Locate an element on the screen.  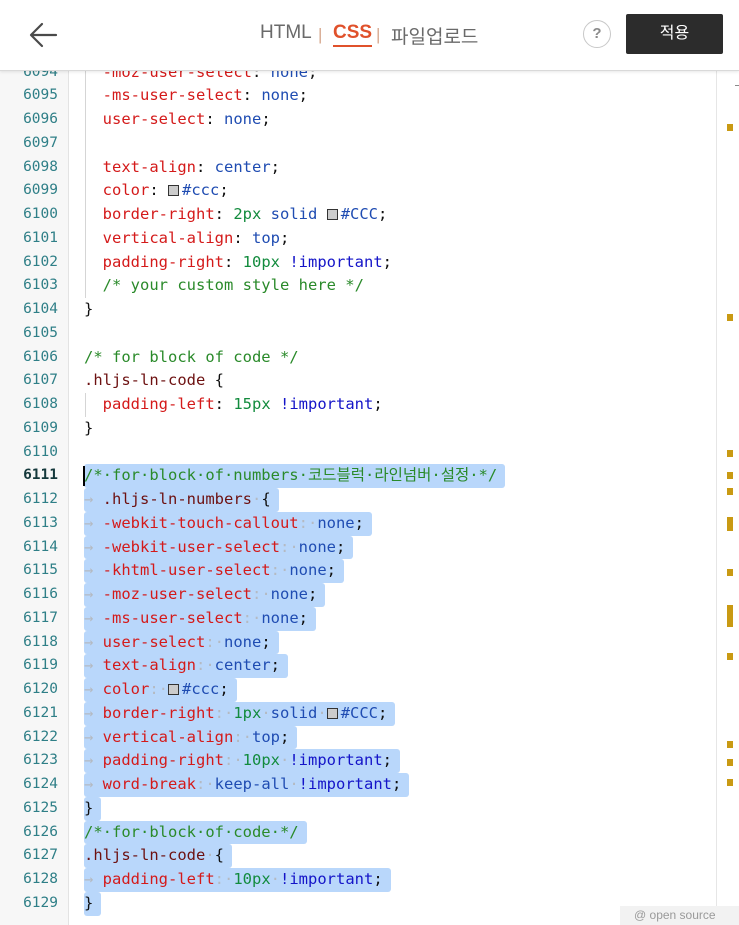
css-property: -webkit-user-select is located at coordinates (191, 546).